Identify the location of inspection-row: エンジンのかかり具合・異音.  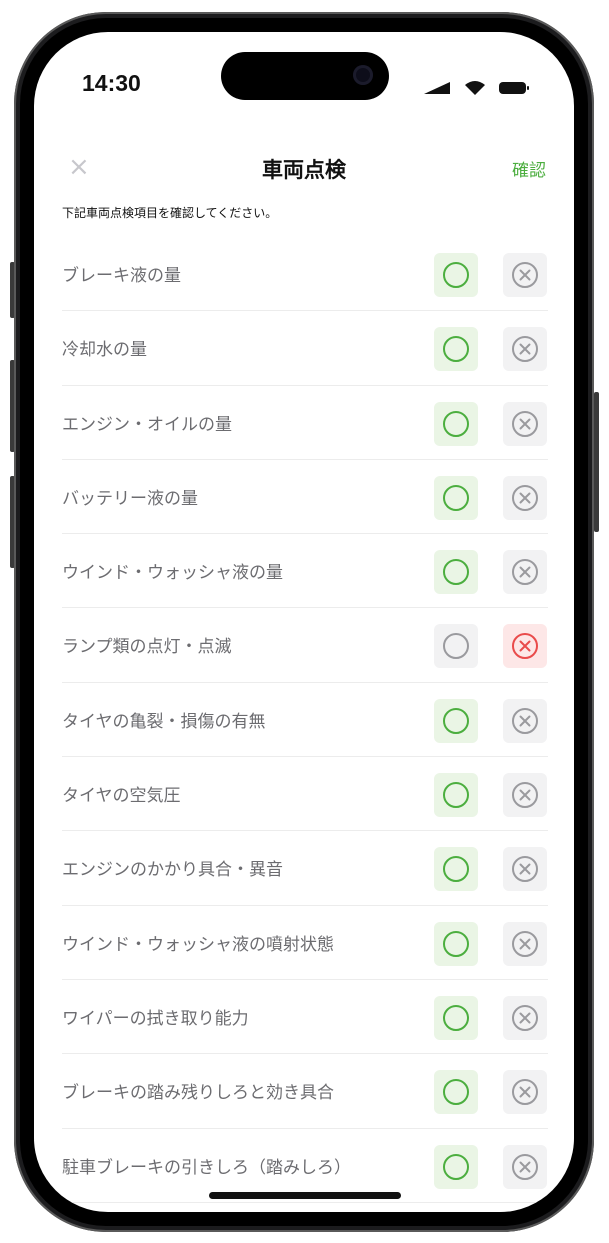
(305, 868).